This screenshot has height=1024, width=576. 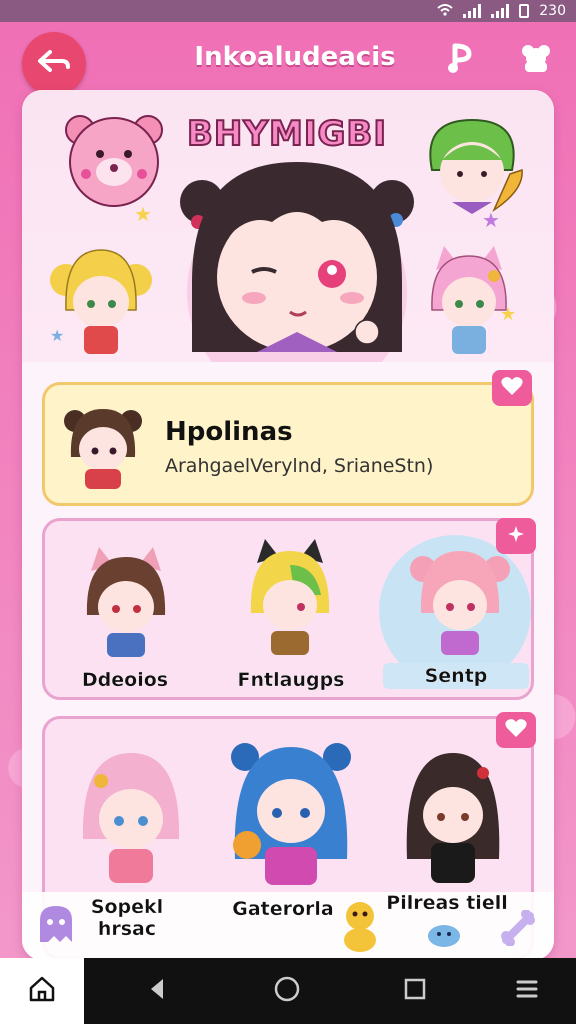 I want to click on bone-icon, so click(x=518, y=929).